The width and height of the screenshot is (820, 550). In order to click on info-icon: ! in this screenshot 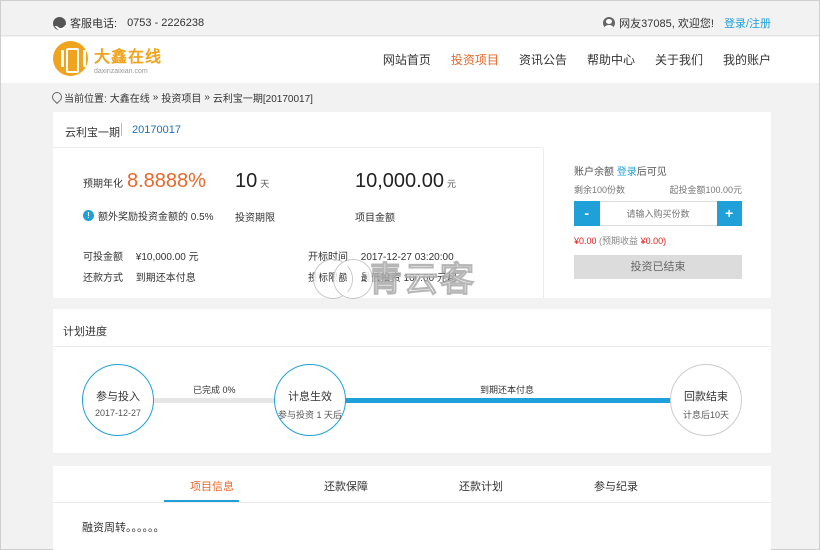, I will do `click(88, 215)`.